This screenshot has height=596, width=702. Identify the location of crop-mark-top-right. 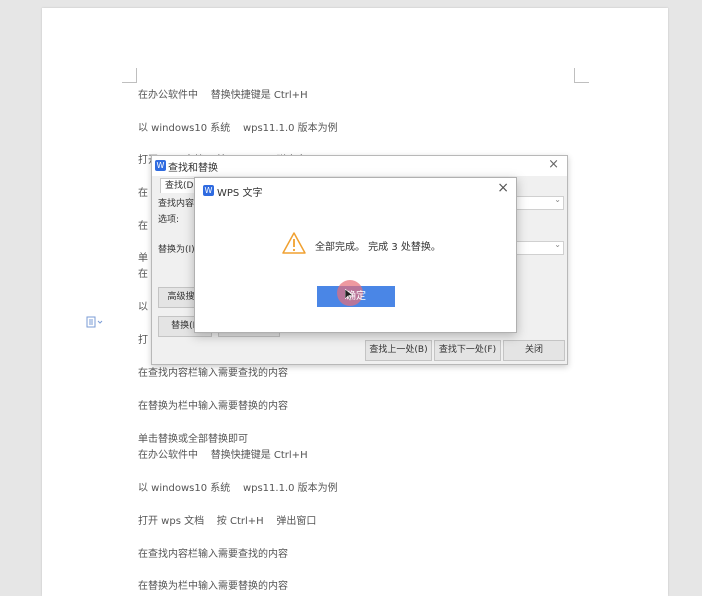
(581, 75).